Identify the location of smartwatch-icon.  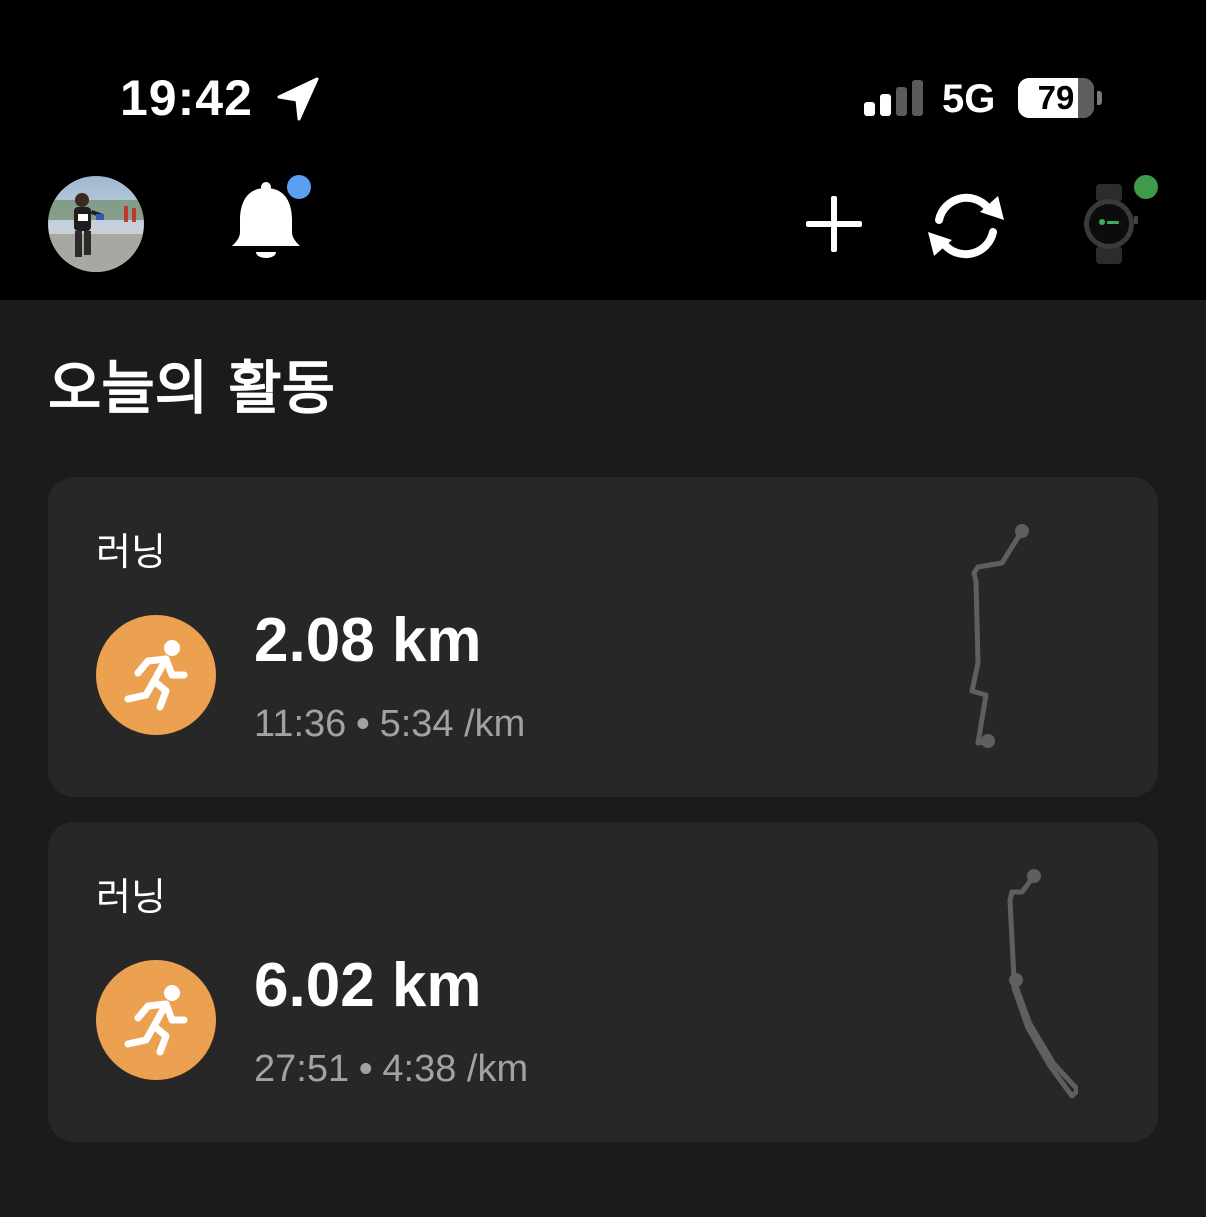
(1109, 224).